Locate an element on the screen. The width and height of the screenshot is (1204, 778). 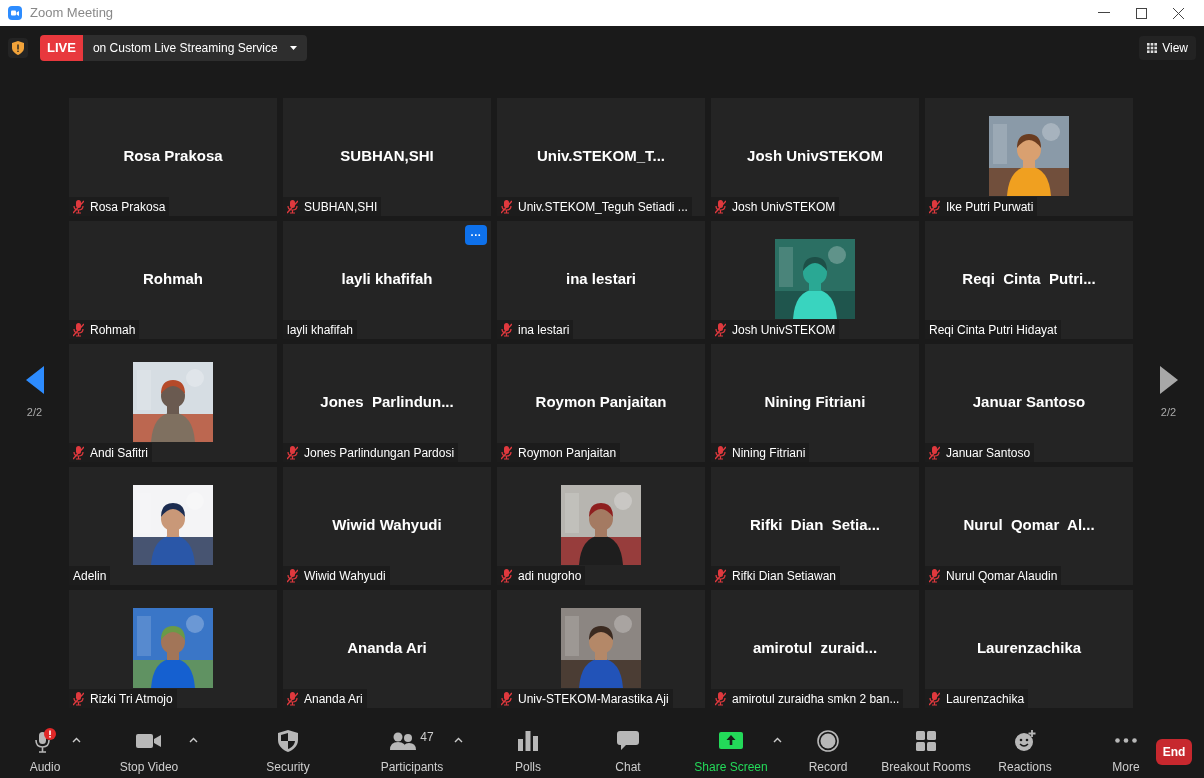
toolbar-button: Share Screen is located at coordinates (731, 751).